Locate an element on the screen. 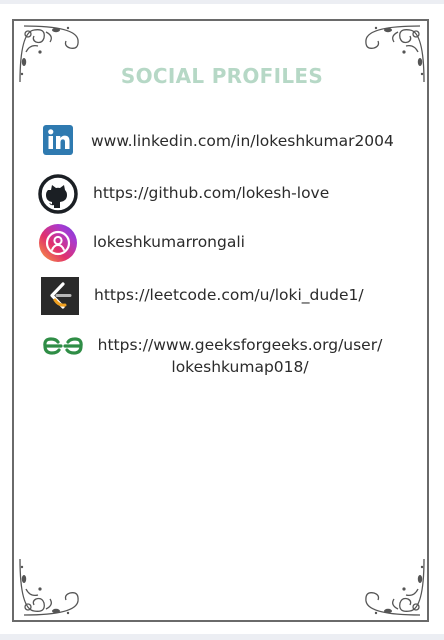 This screenshot has width=444, height=640. github-icon is located at coordinates (58, 194).